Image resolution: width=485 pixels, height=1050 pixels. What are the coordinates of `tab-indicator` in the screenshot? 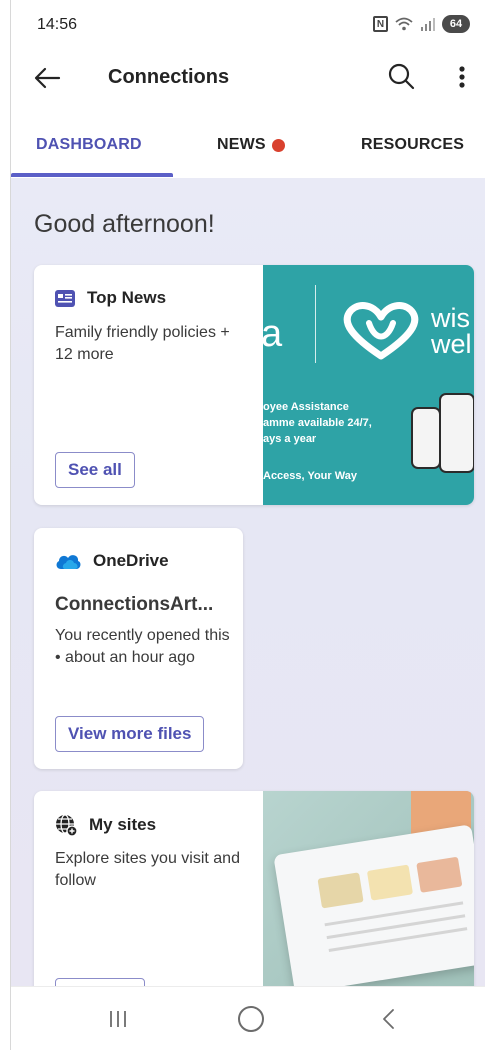 It's located at (92, 175).